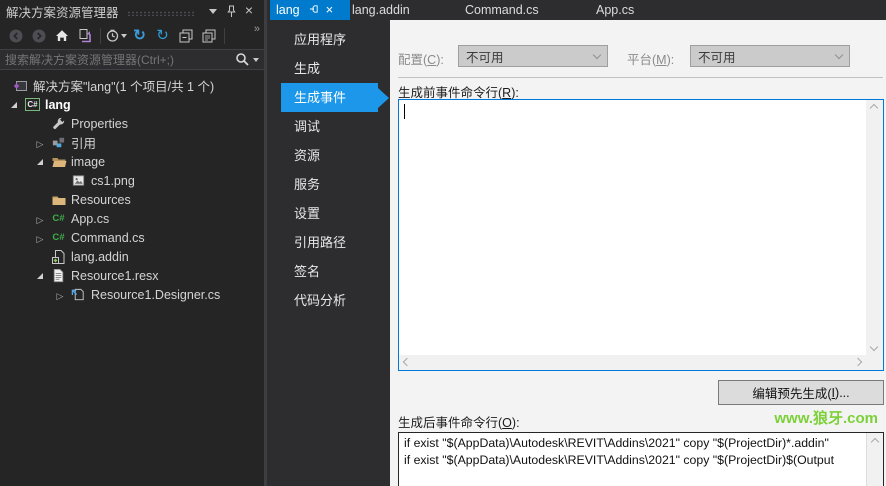 This screenshot has width=886, height=486. What do you see at coordinates (381, 10) in the screenshot?
I see `tab-lang-addin: lang.addin` at bounding box center [381, 10].